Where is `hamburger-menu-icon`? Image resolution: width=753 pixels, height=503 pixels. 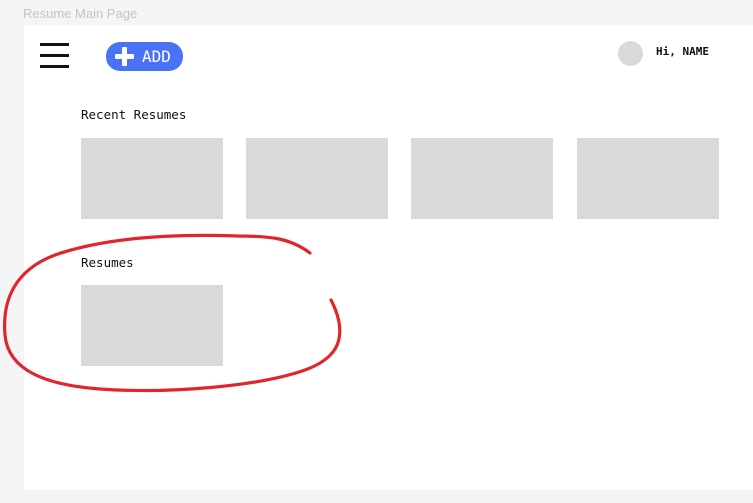
hamburger-menu-icon is located at coordinates (54, 56).